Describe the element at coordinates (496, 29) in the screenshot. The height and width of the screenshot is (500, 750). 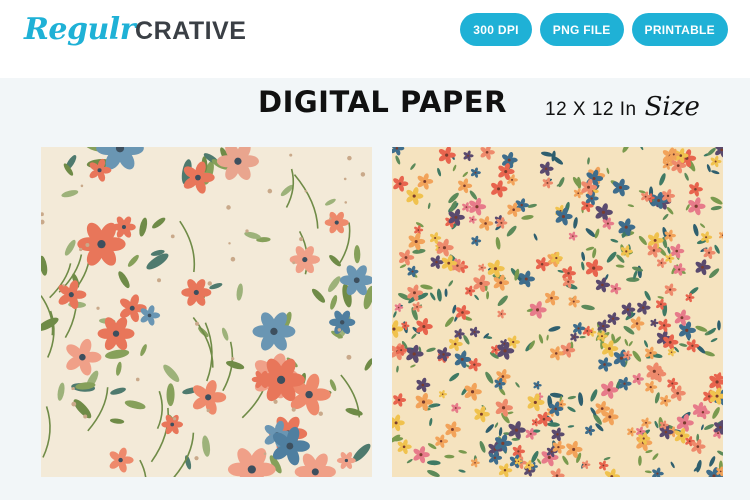
I see `badge-dpi: 300 DPI` at that location.